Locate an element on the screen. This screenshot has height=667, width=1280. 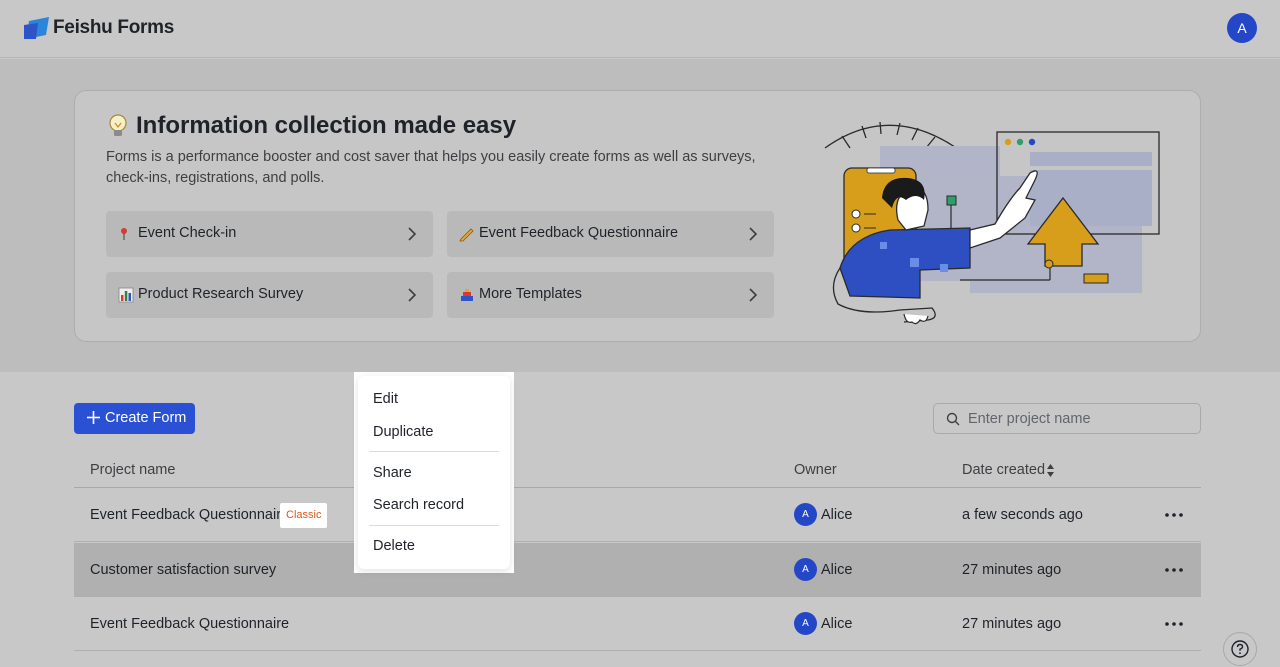
top-bar: Feishu Forms A is located at coordinates (640, 29).